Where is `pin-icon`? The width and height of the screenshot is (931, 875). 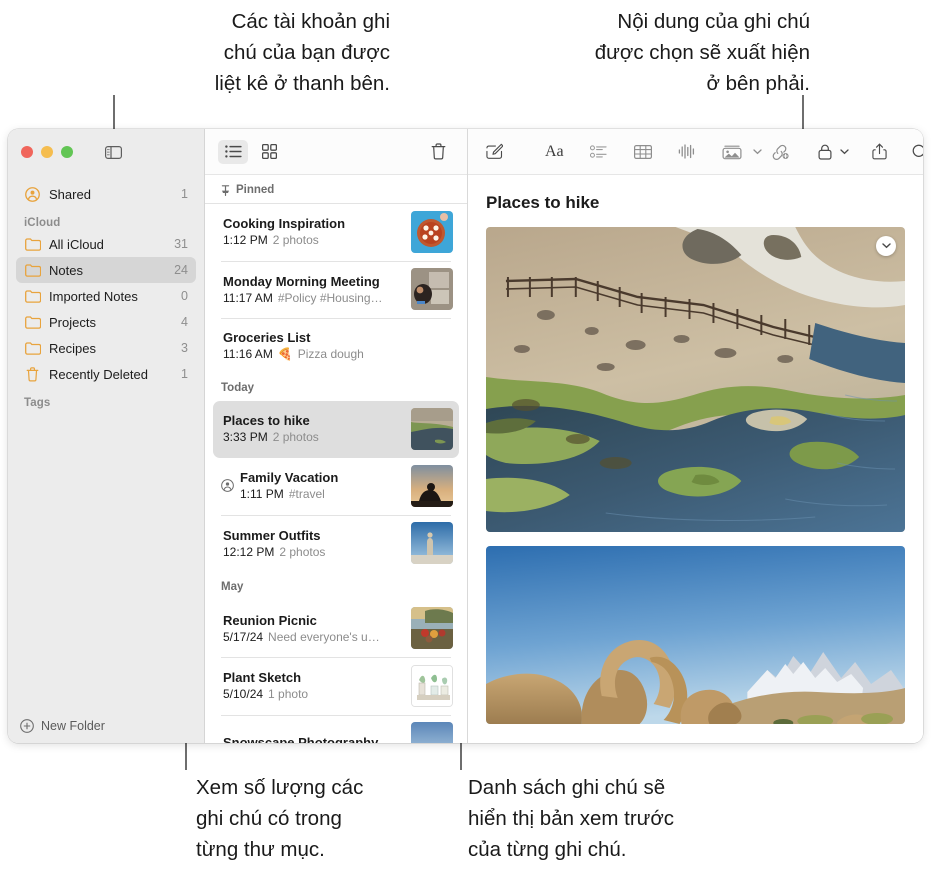 pin-icon is located at coordinates (225, 190).